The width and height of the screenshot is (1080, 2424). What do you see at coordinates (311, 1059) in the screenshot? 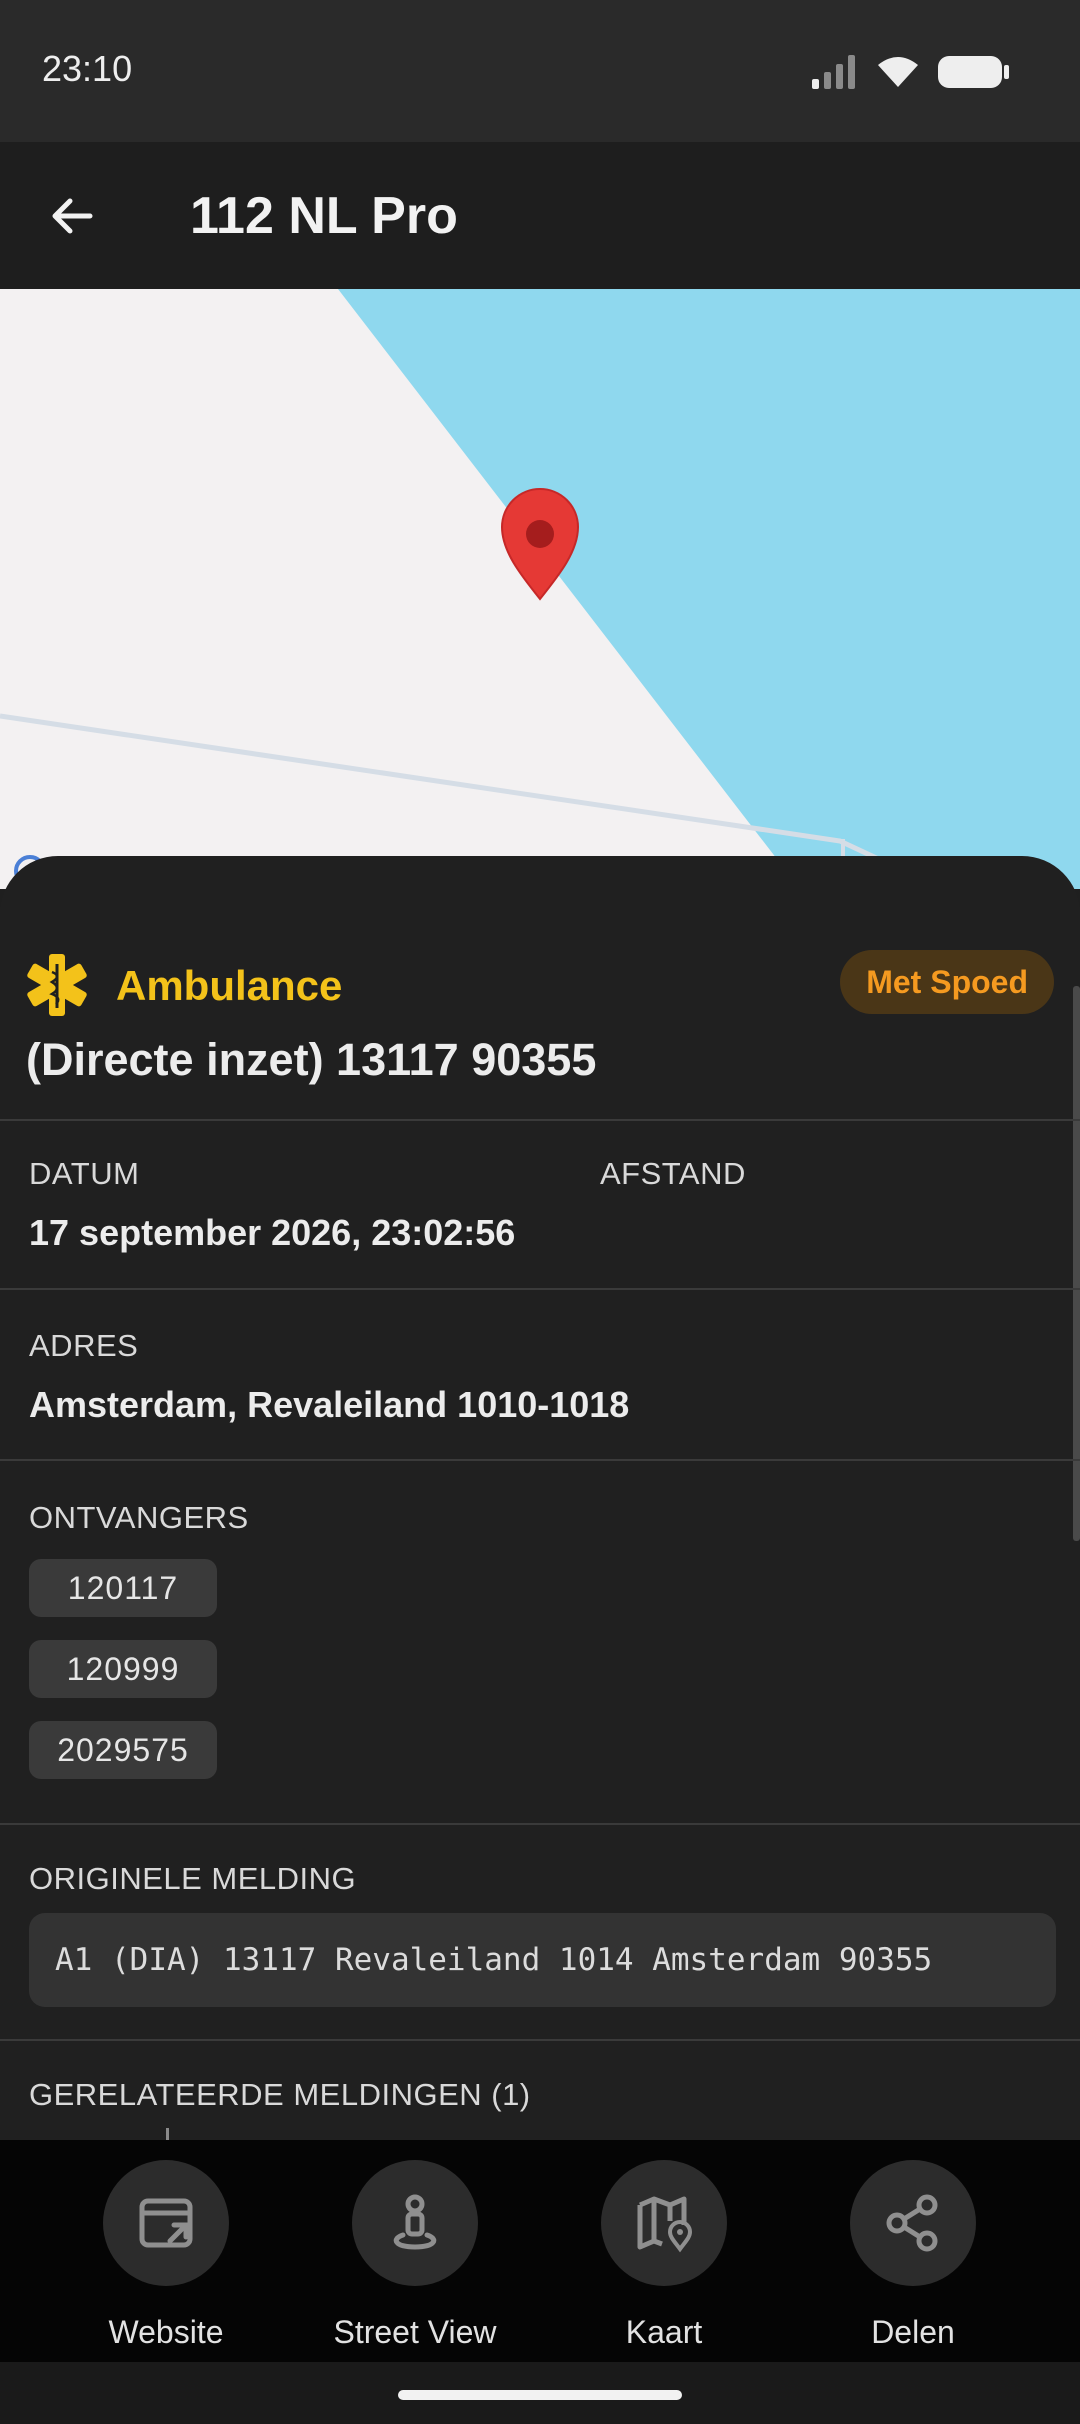
I see `incident-title: (Directe inzet) 13117 90355` at bounding box center [311, 1059].